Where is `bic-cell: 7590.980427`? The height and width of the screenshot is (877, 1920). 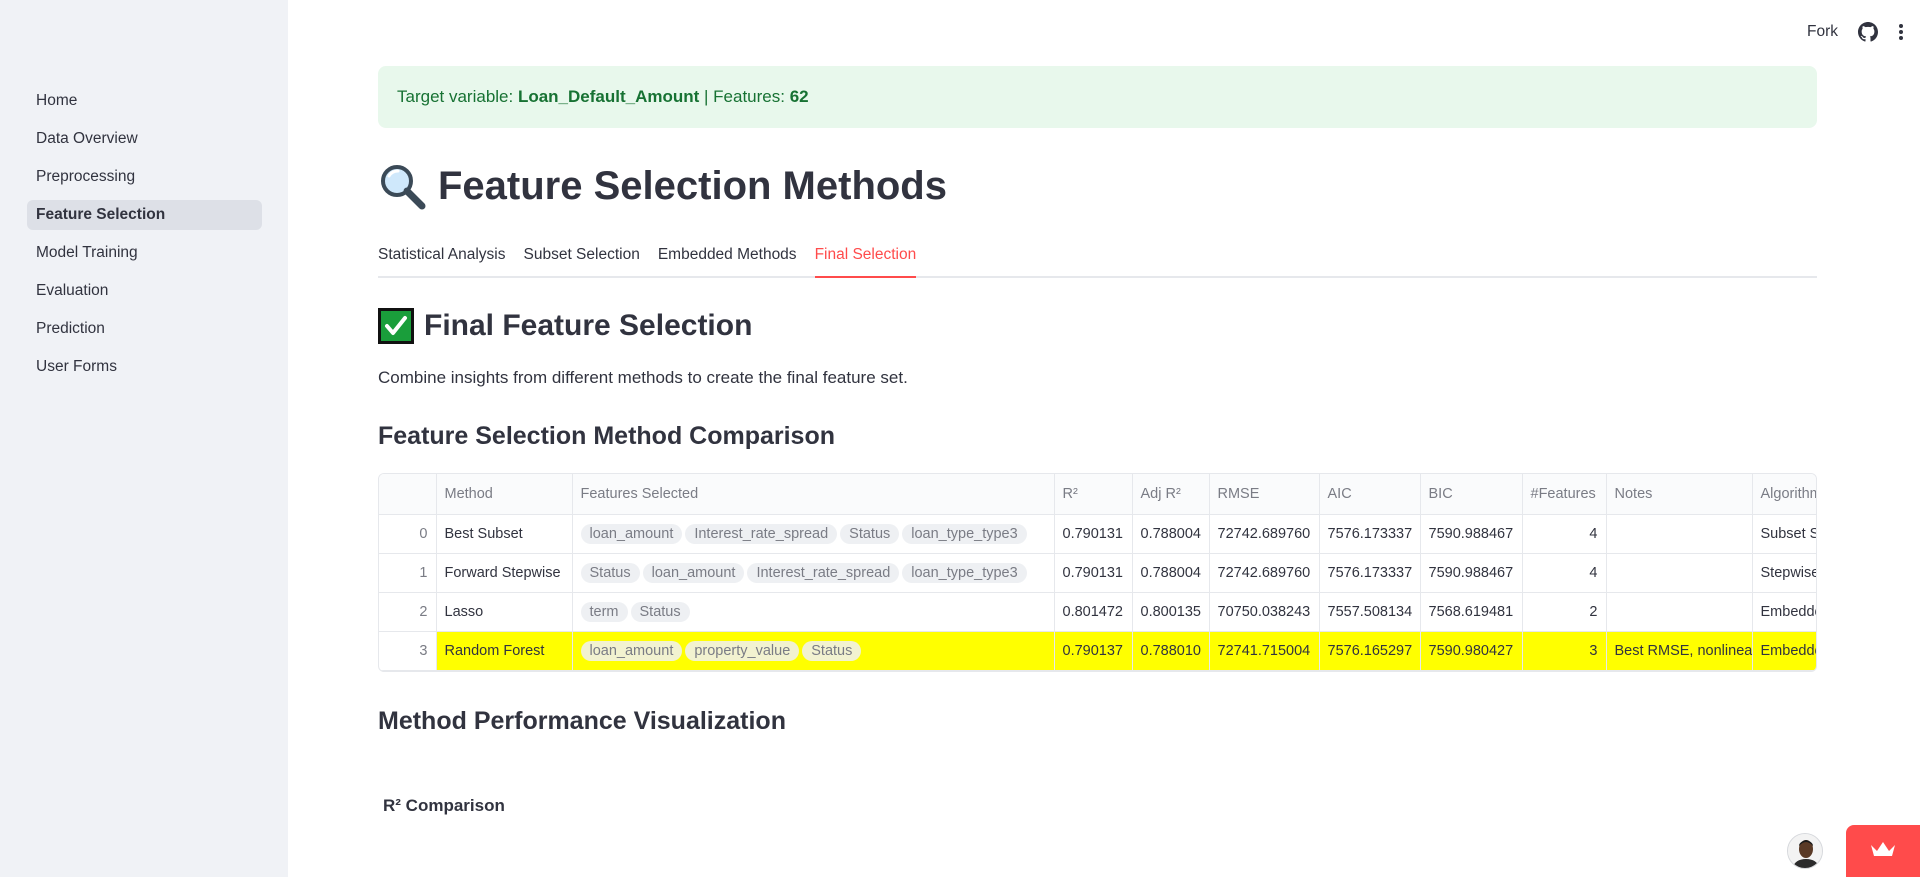 bic-cell: 7590.980427 is located at coordinates (1471, 651).